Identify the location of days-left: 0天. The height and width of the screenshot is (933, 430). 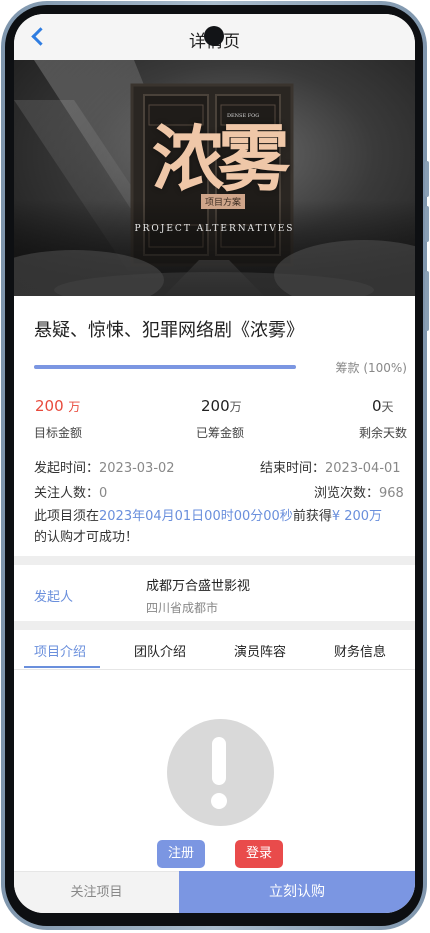
(383, 406).